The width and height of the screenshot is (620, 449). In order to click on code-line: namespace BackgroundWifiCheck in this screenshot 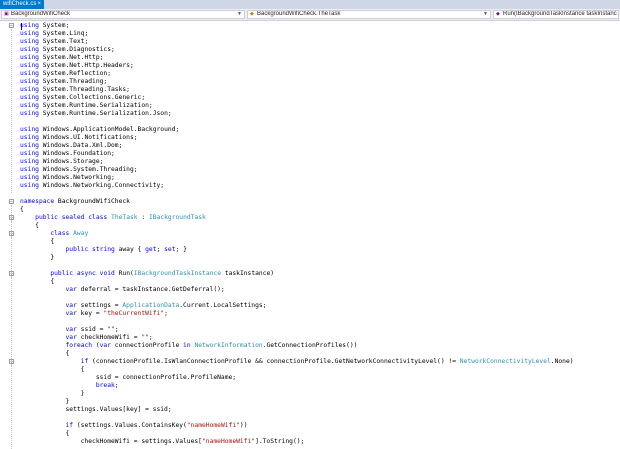, I will do `click(75, 202)`.